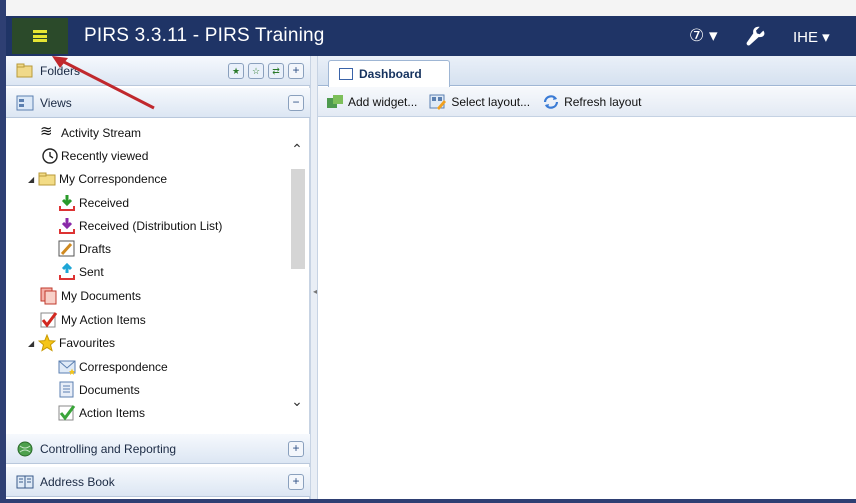 Image resolution: width=856 pixels, height=503 pixels. I want to click on tree-item-my-correspondence: ◢ My Correspondence, so click(97, 179).